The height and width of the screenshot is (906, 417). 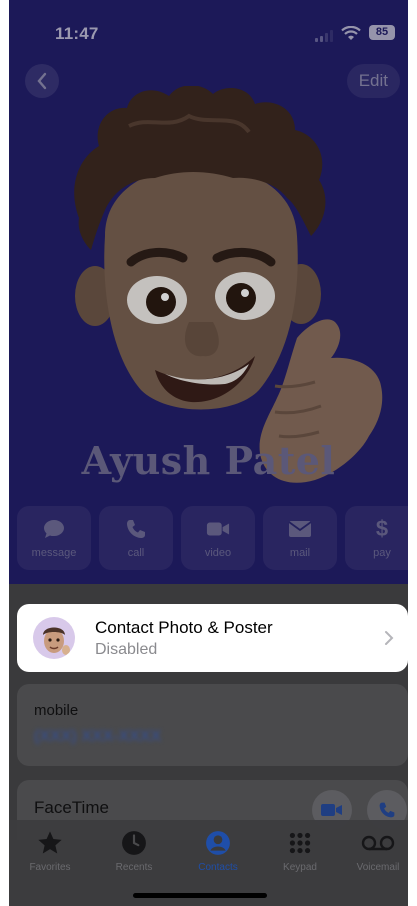 What do you see at coordinates (212, 638) in the screenshot?
I see `contact-photo-poster-row: Contact Photo & Poster Disabled` at bounding box center [212, 638].